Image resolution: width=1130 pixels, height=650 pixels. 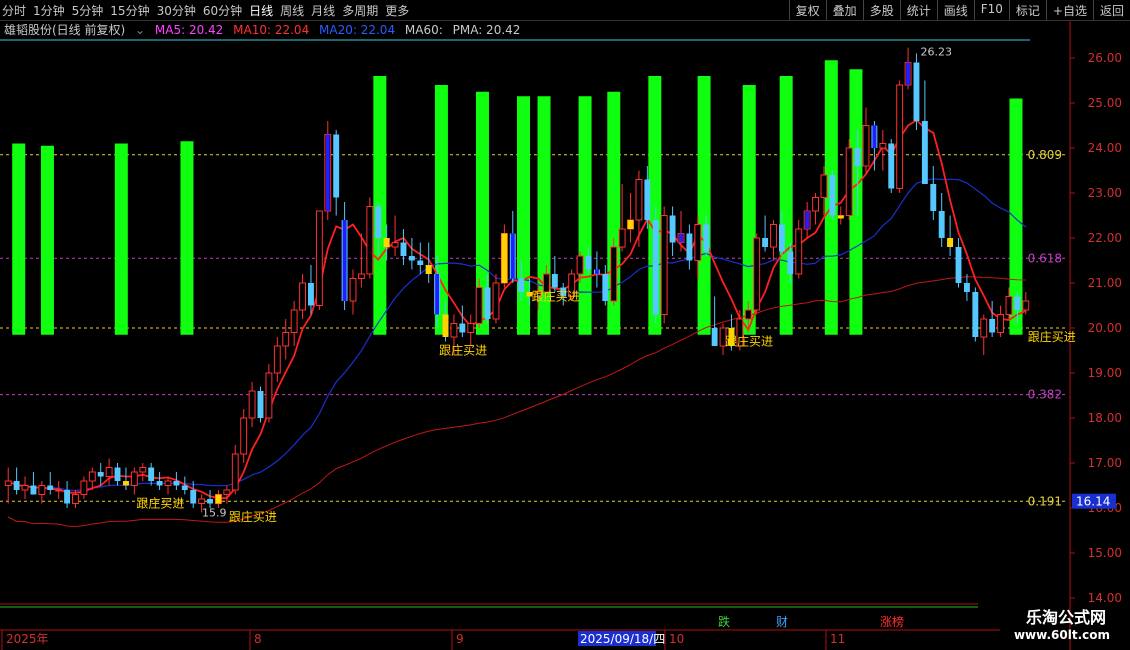 I want to click on period-tab-0: 分时, so click(x=14, y=11).